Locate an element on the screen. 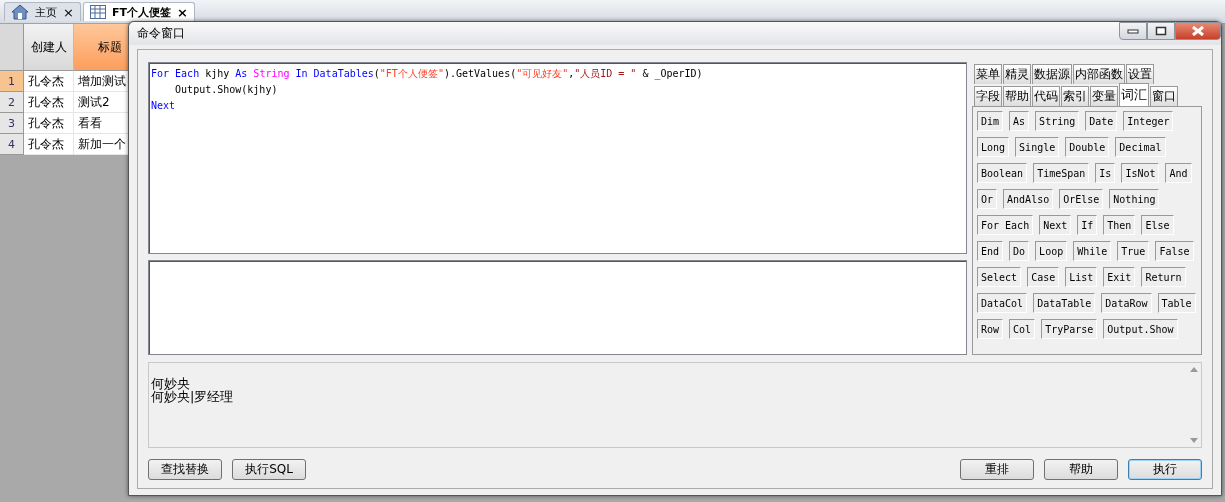  tab-label: 主页 is located at coordinates (46, 12).